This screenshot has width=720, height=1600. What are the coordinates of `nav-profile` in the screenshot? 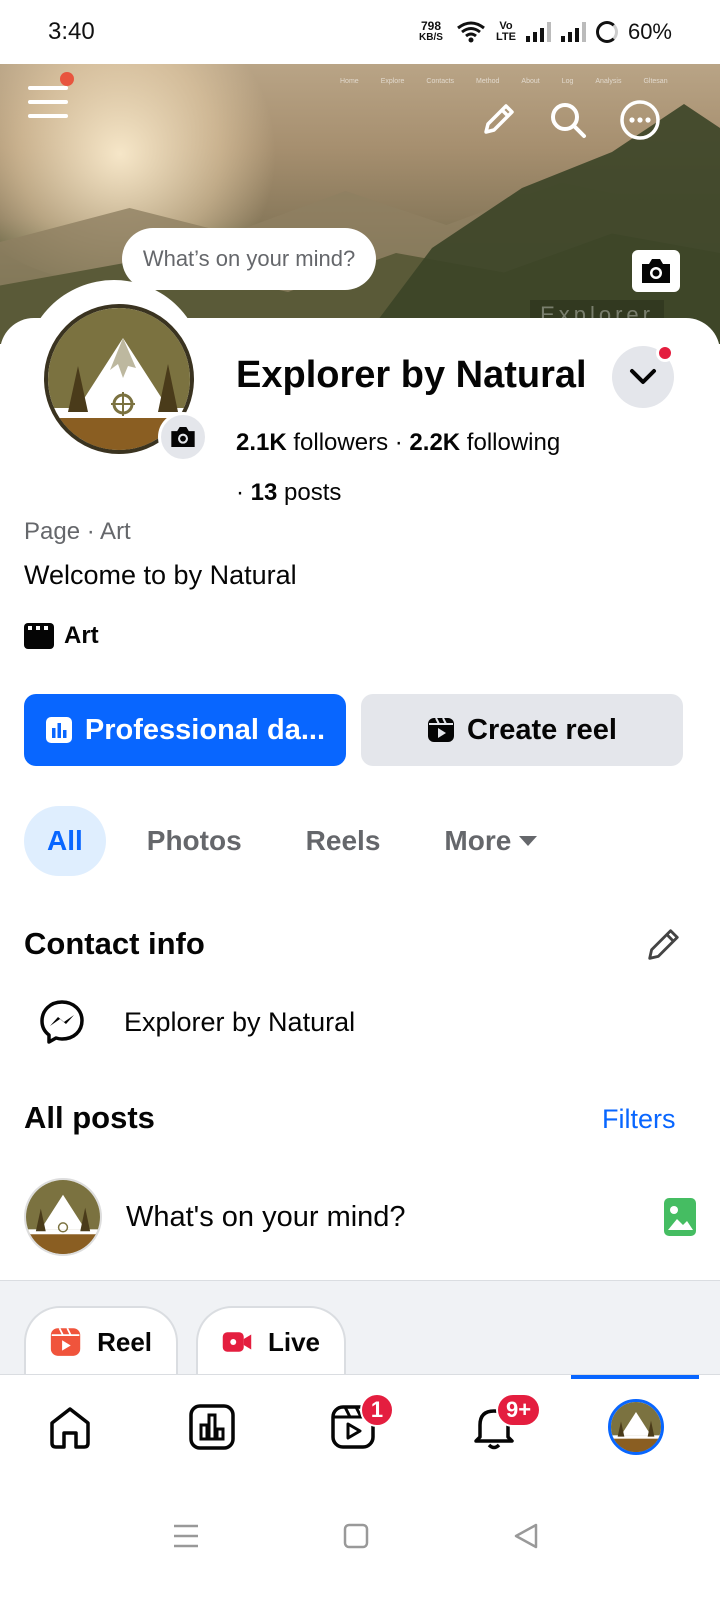 It's located at (636, 1427).